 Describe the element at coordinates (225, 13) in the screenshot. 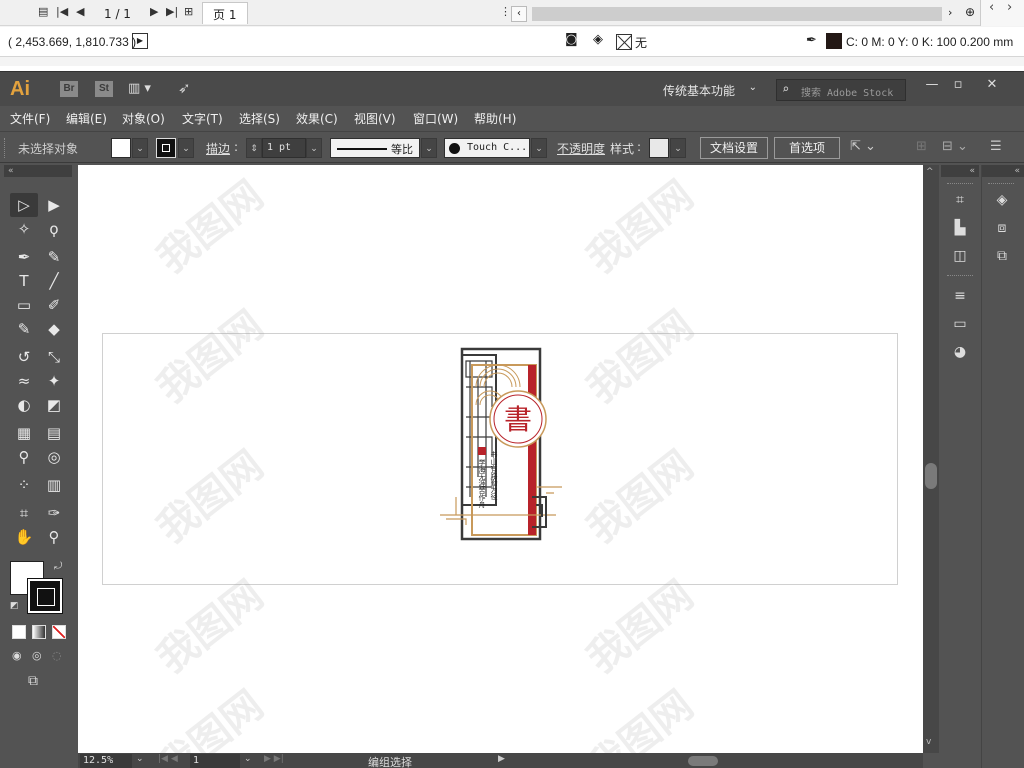

I see `page-tab: 页 1` at that location.